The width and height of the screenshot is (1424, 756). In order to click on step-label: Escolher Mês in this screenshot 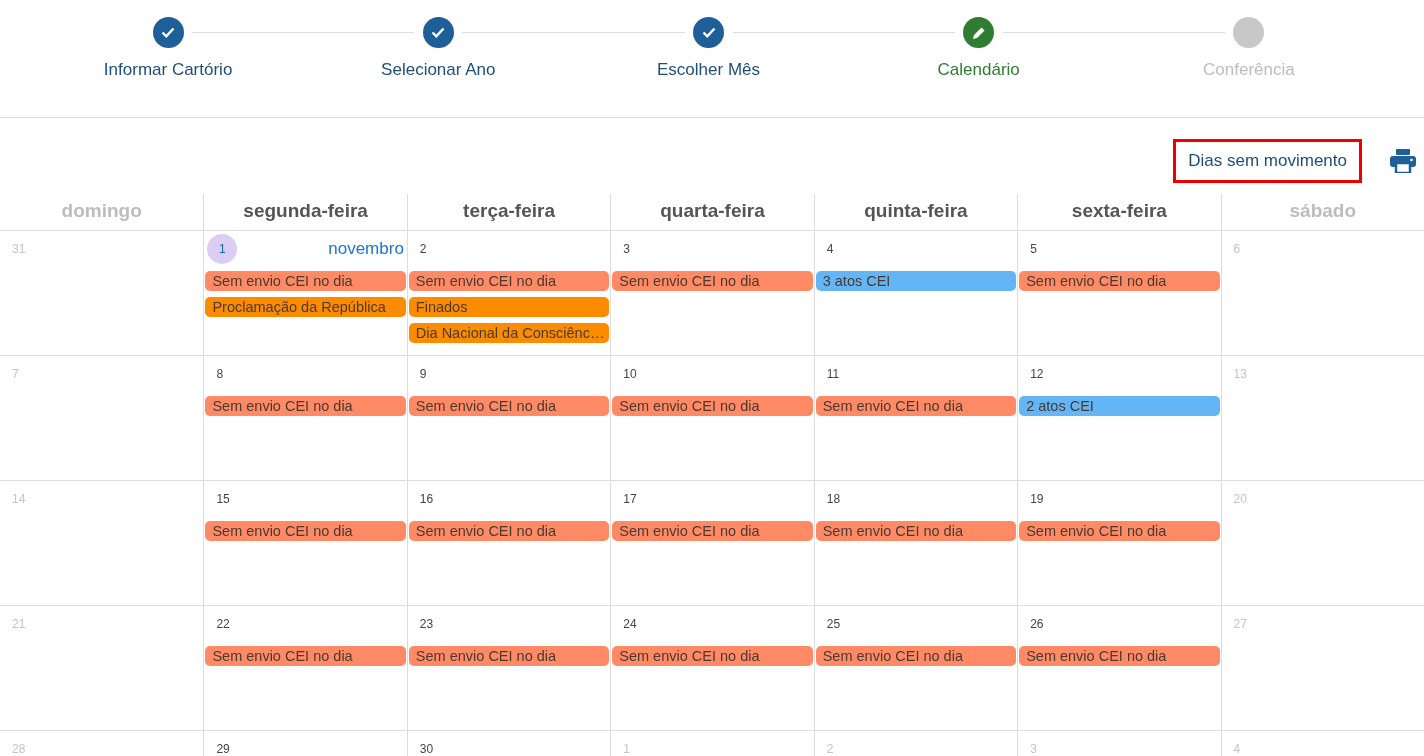, I will do `click(708, 70)`.